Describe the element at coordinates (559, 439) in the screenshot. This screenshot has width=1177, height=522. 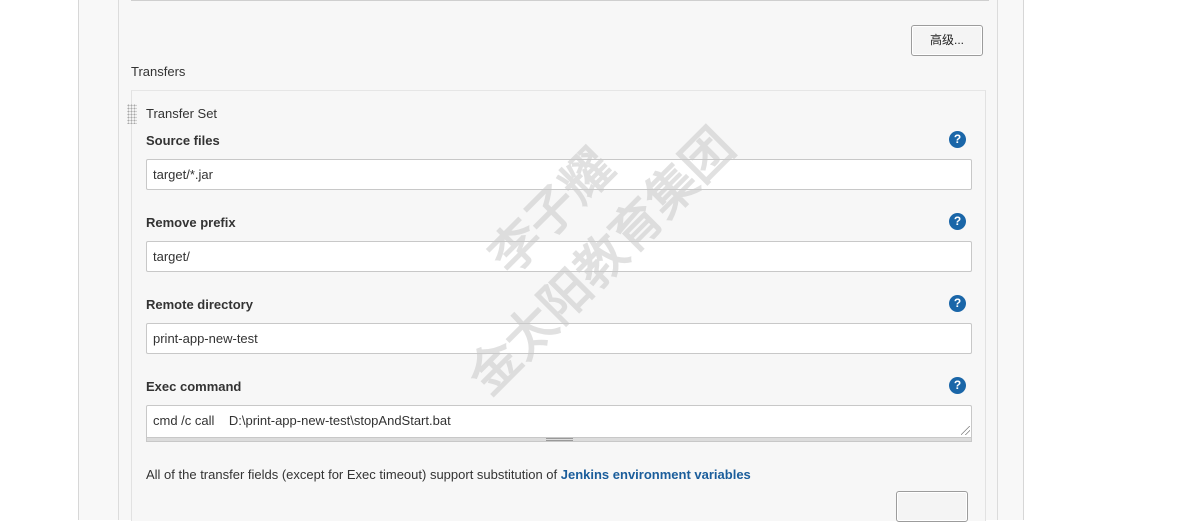
I see `grip-lines-icon` at that location.